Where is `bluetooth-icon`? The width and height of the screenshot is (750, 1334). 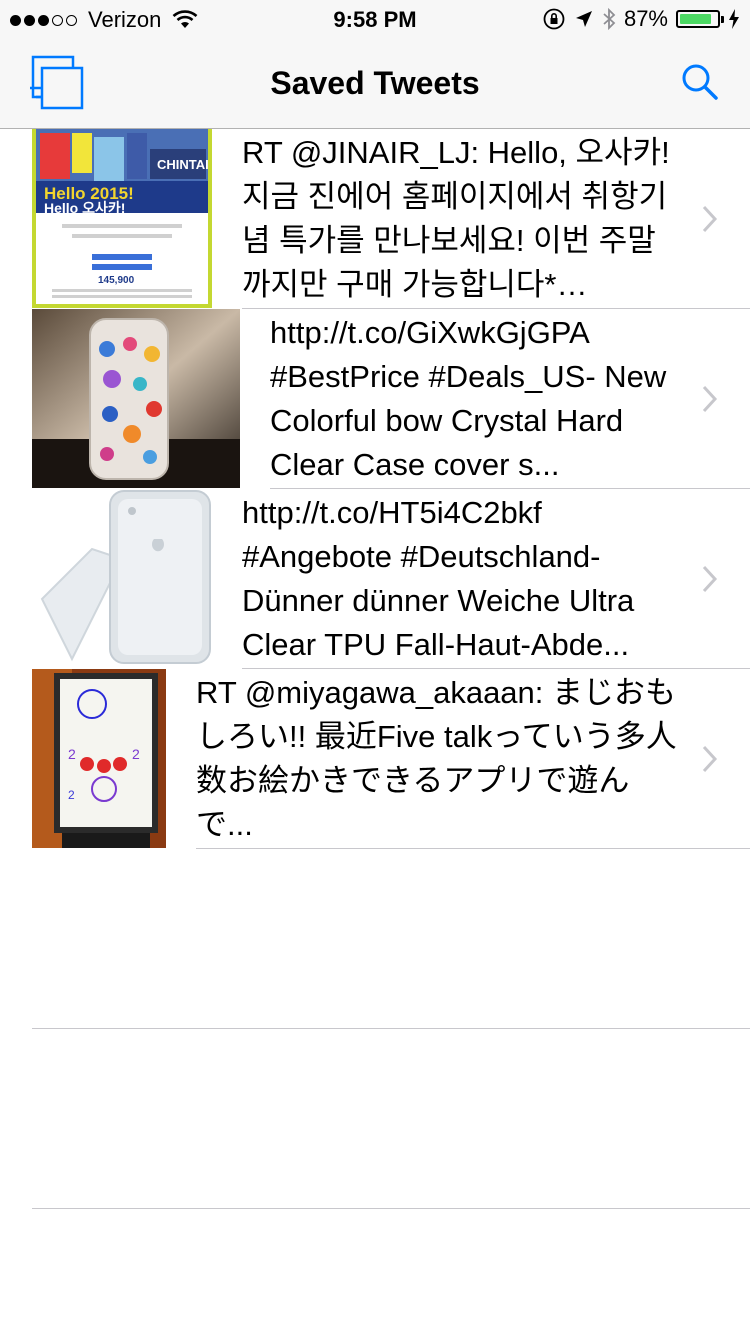
bluetooth-icon is located at coordinates (609, 19).